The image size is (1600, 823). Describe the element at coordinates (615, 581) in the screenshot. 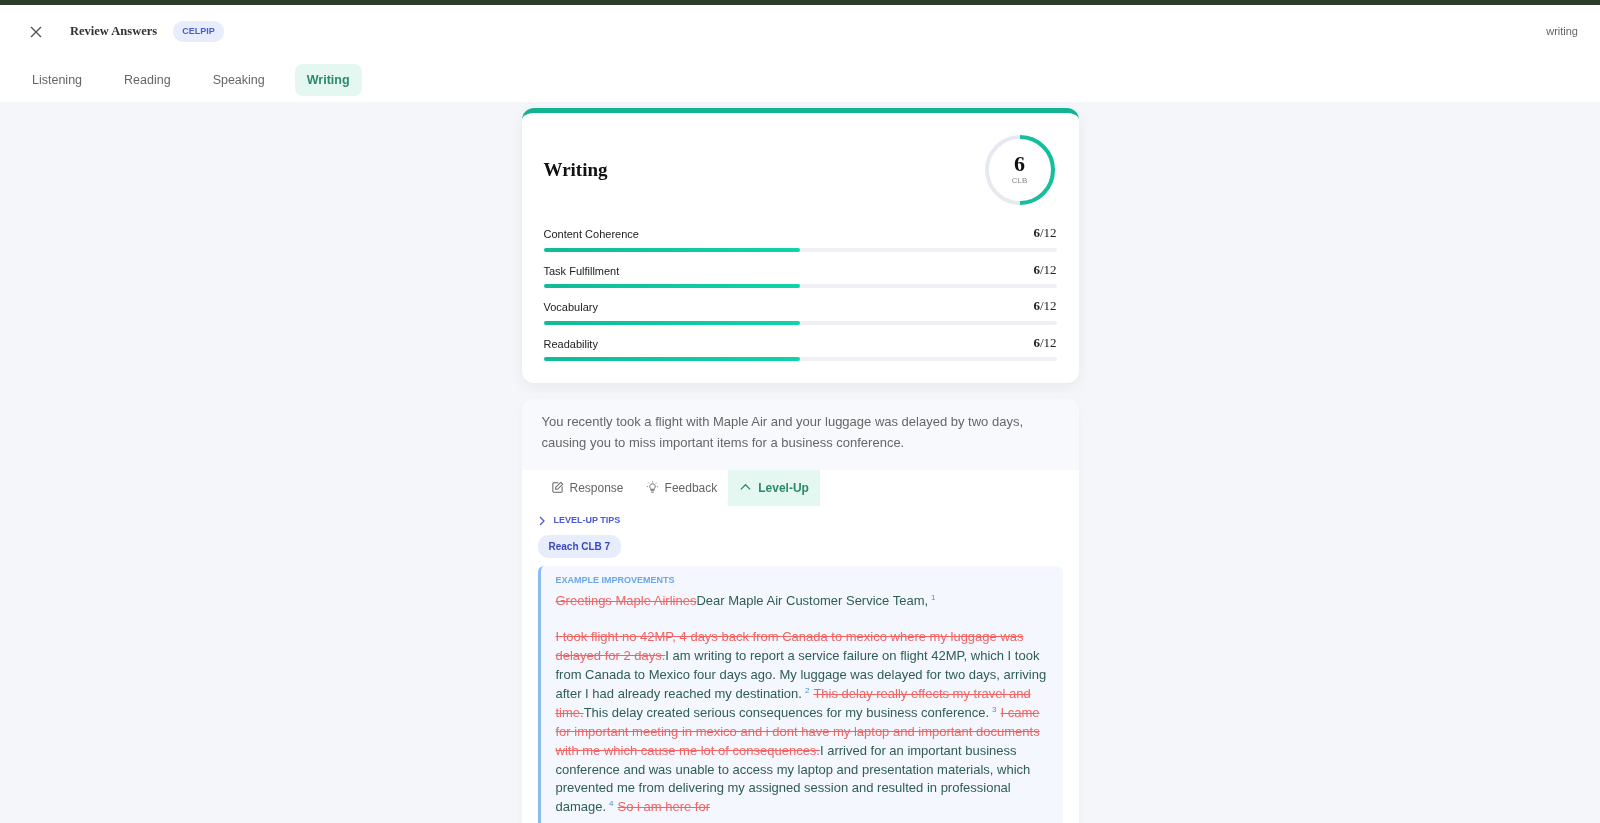

I see `panel-heading: EXAMPLE IMPROVEMENTS` at that location.